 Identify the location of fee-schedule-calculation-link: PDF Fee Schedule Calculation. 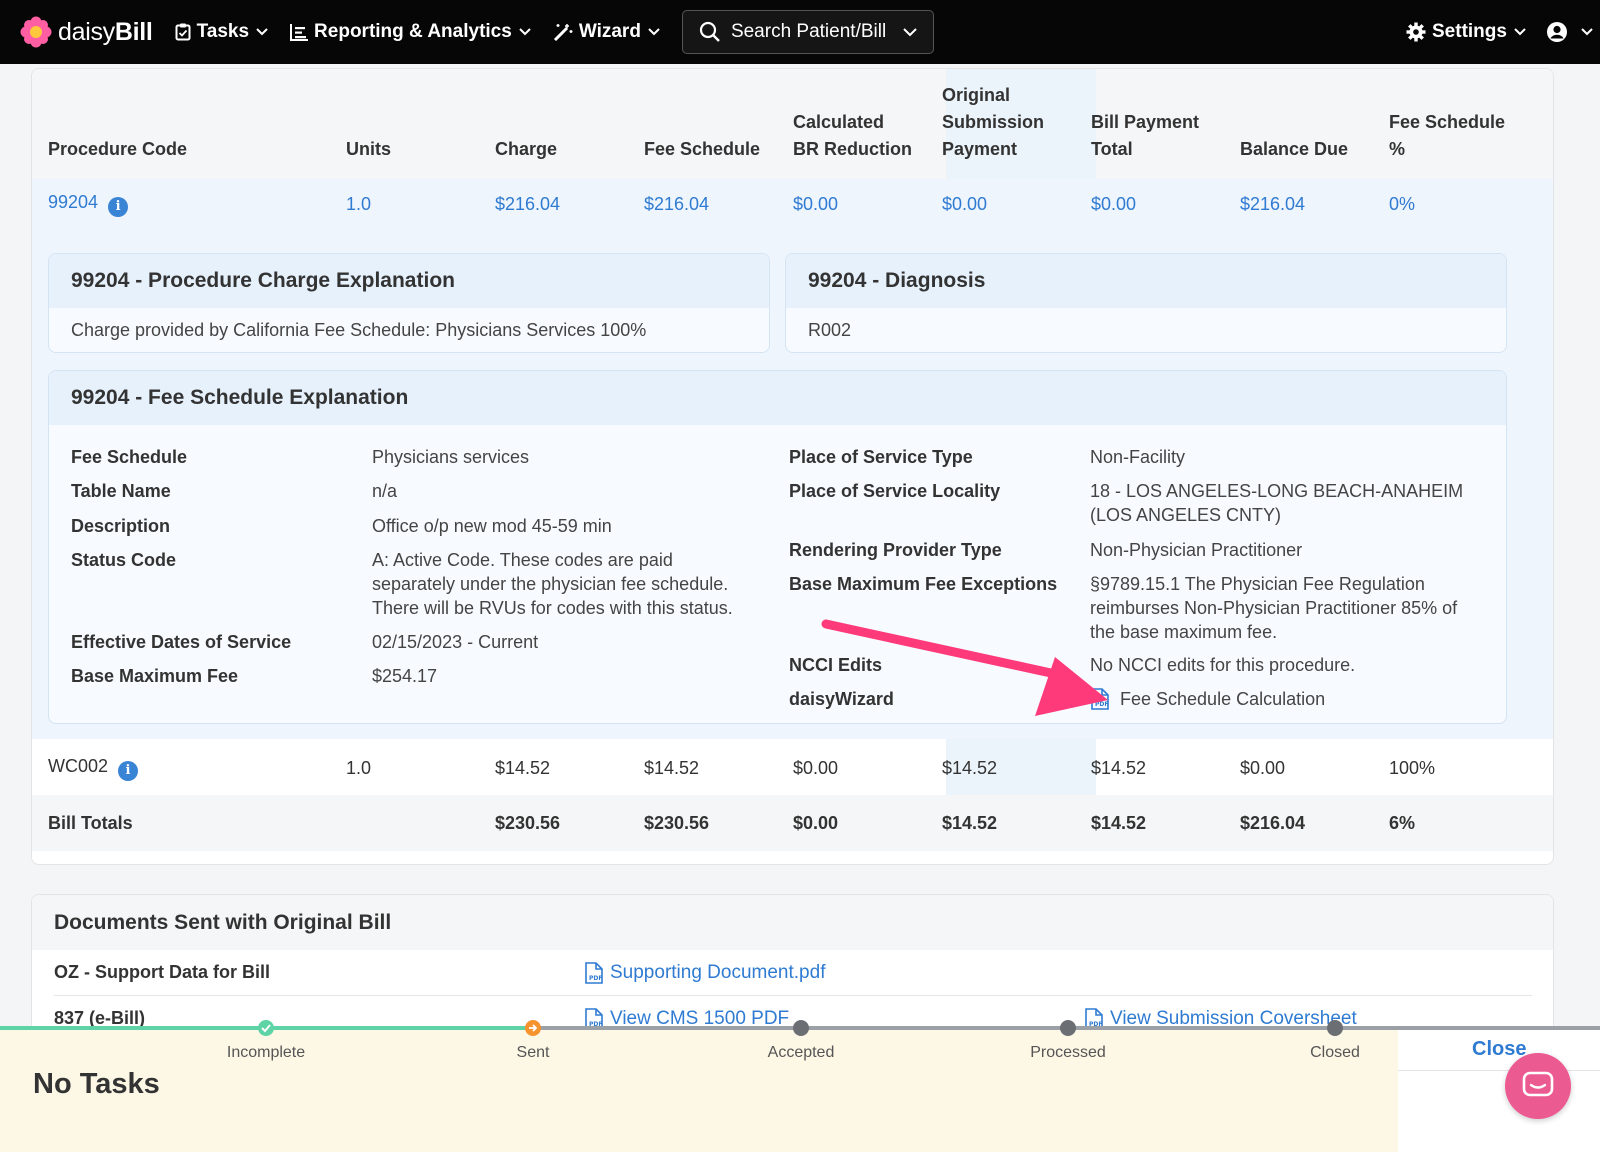
(1207, 699).